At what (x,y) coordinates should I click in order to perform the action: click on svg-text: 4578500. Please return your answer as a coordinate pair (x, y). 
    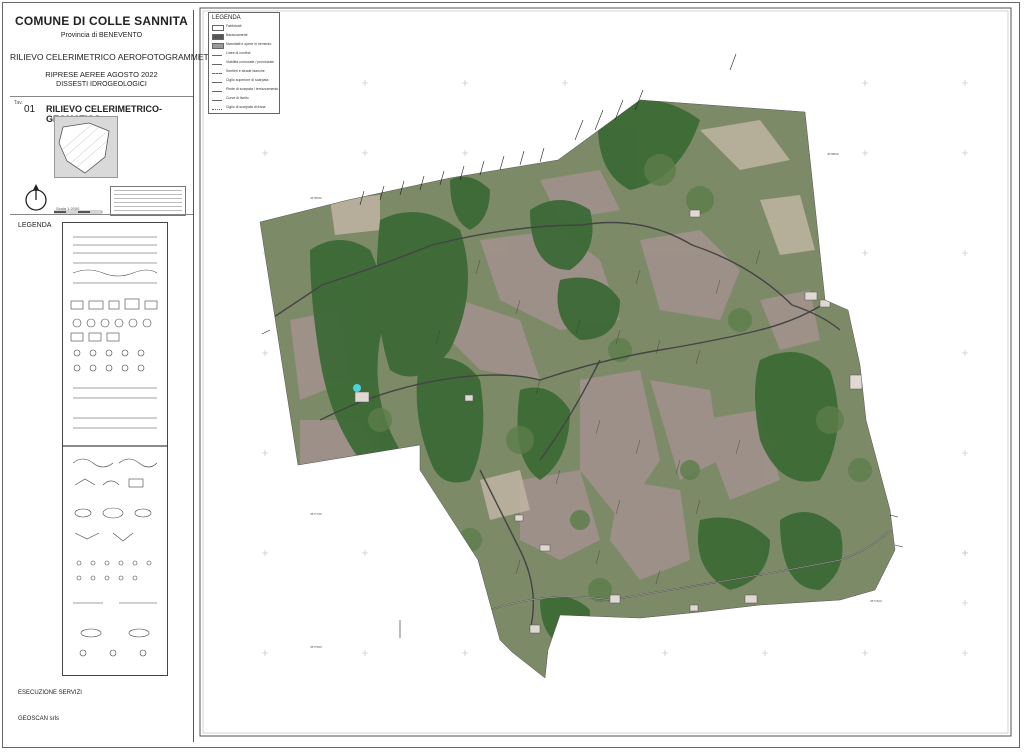
    Looking at the image, I should click on (833, 154).